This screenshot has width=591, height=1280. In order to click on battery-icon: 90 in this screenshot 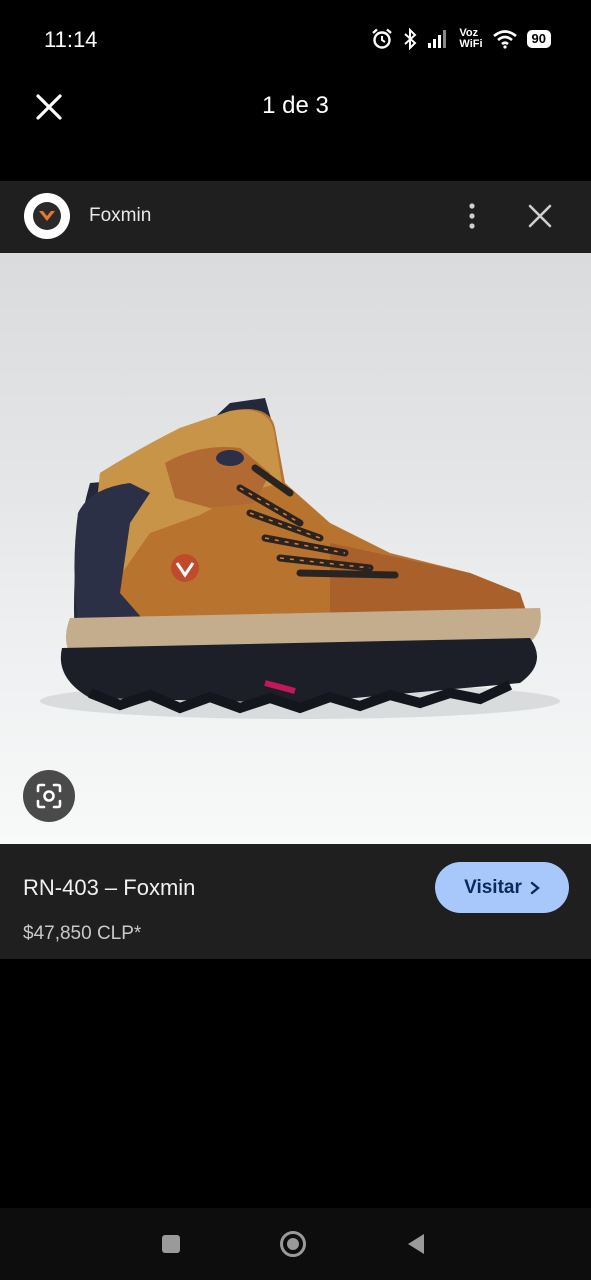, I will do `click(538, 39)`.